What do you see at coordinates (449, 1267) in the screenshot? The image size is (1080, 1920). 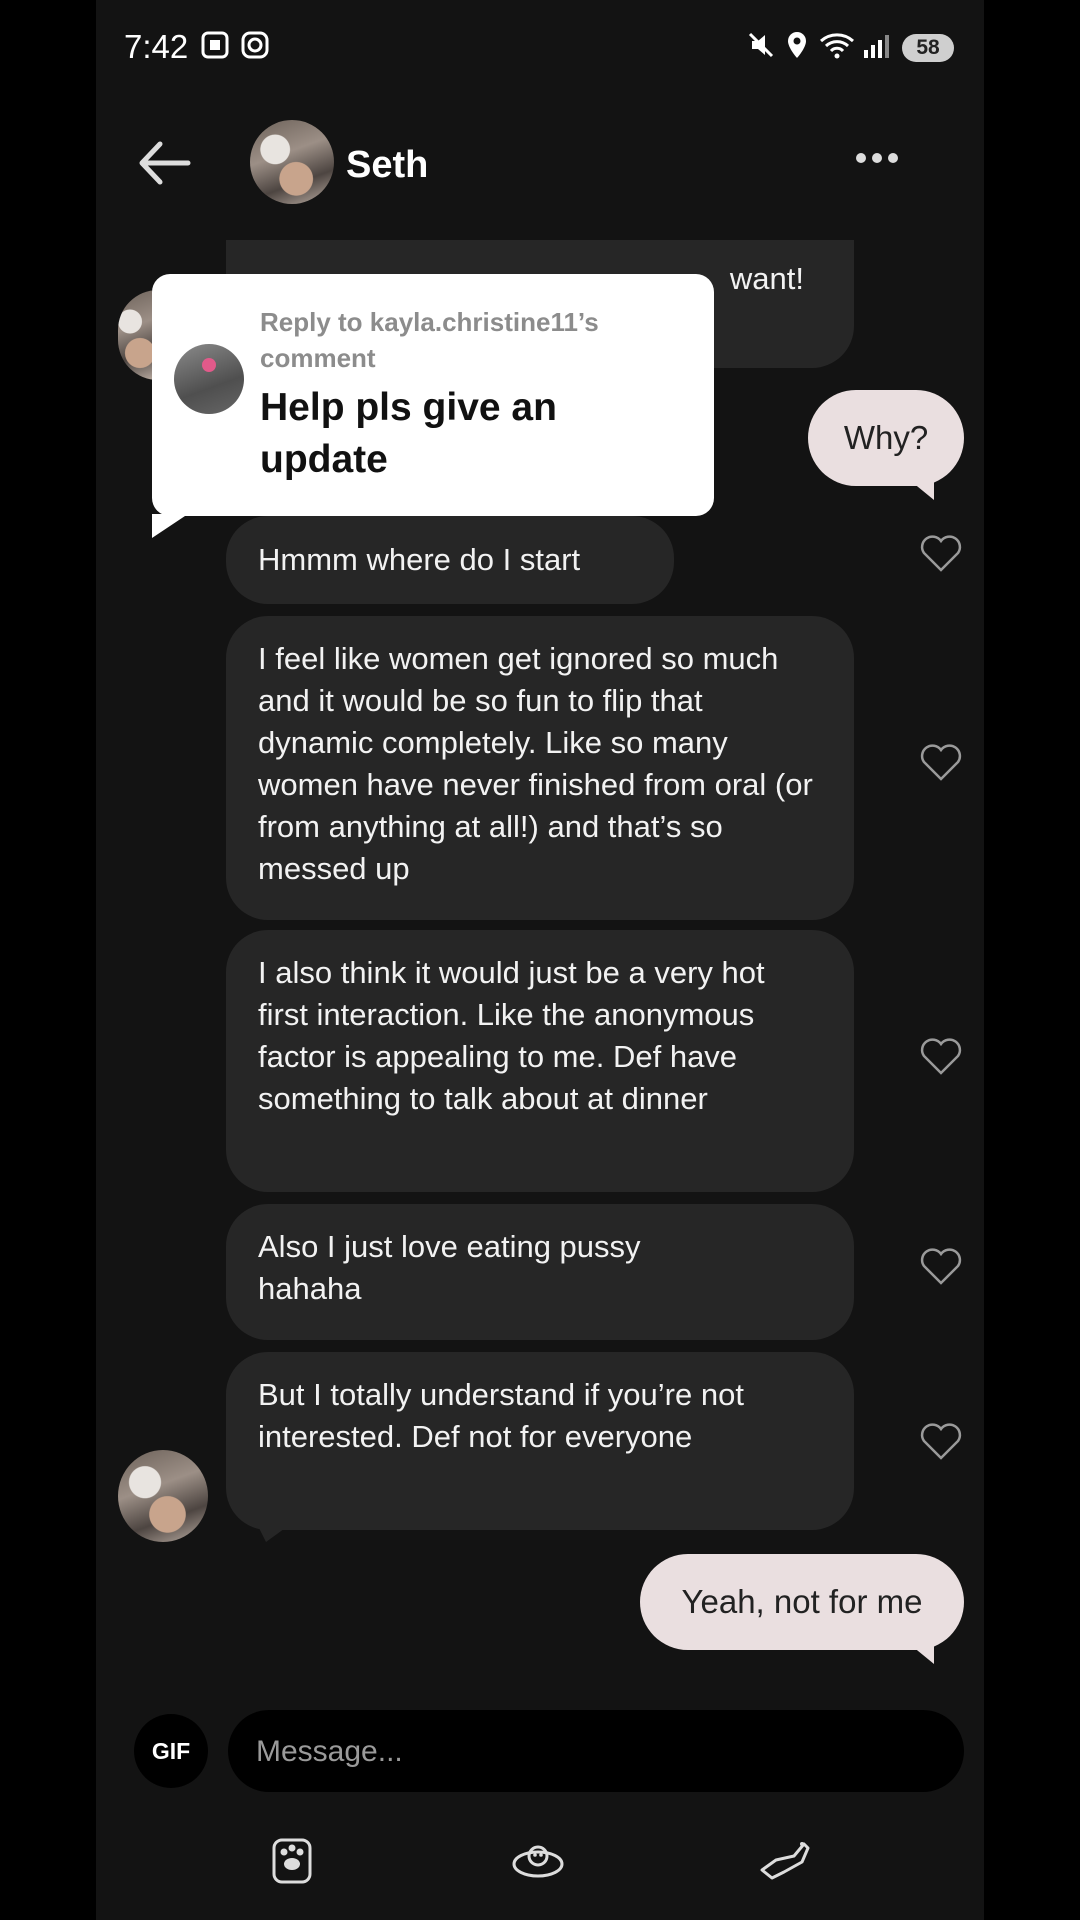 I see `message-text: Also I just love eating pussy hahaha` at bounding box center [449, 1267].